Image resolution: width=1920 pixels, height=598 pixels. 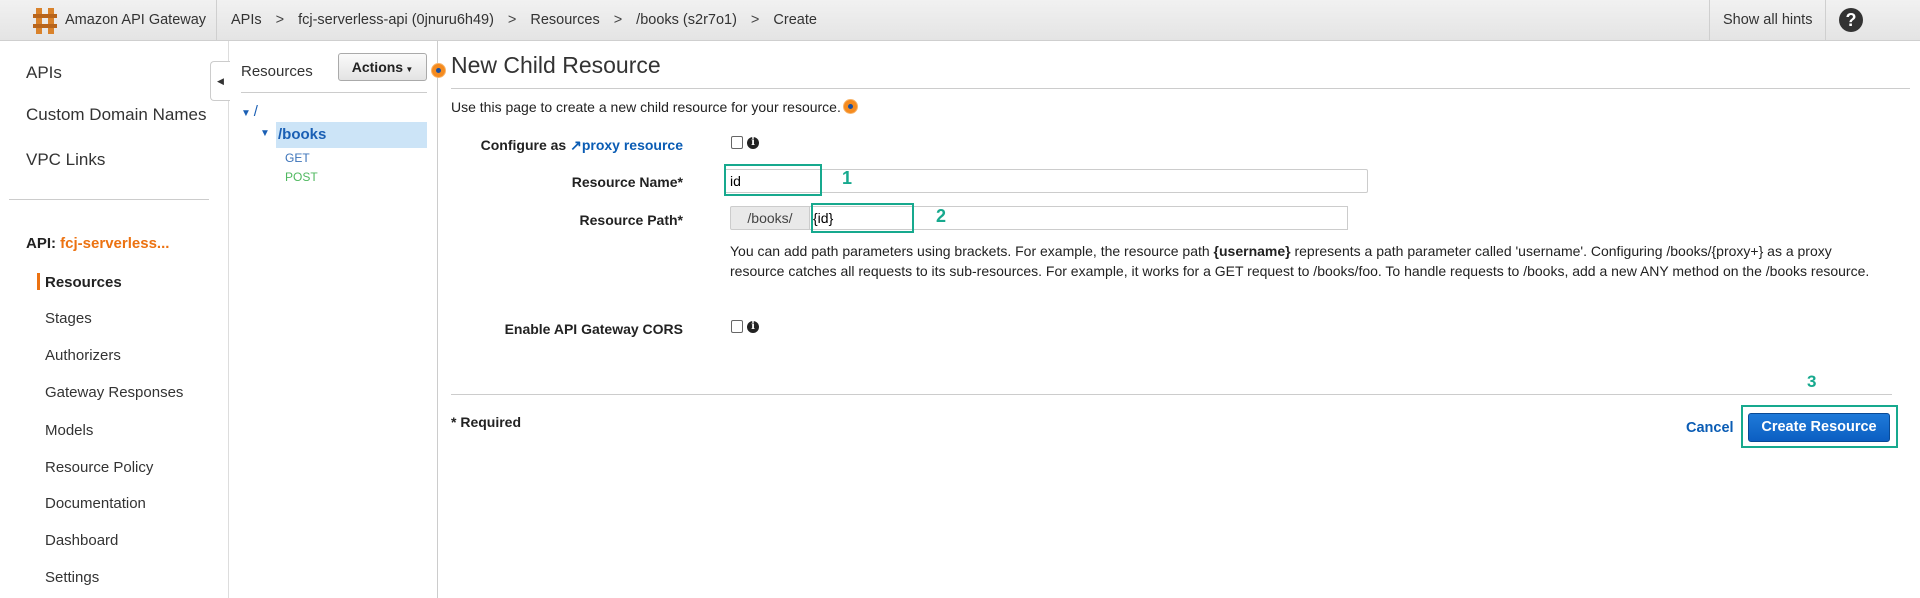 What do you see at coordinates (564, 20) in the screenshot?
I see `breadcrumb-resources: Resources` at bounding box center [564, 20].